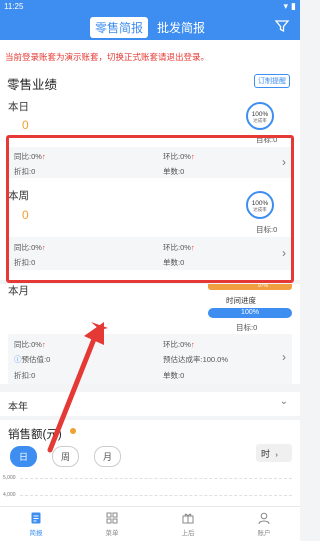  Describe the element at coordinates (276, 455) in the screenshot. I see `caret-right-icon: ›` at that location.